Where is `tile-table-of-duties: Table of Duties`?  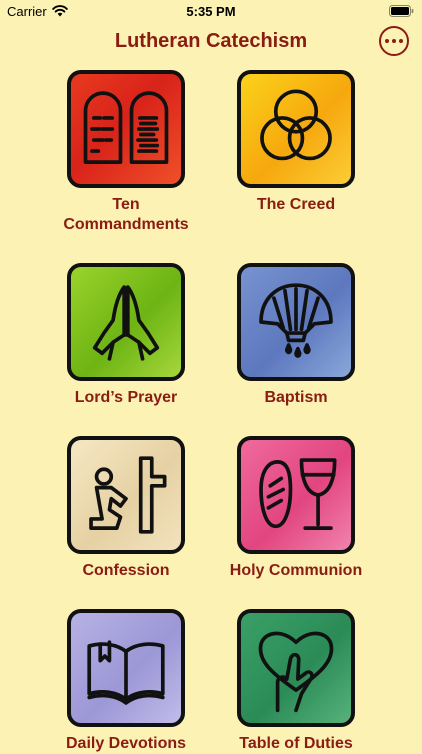
tile-table-of-duties: Table of Duties is located at coordinates (296, 681).